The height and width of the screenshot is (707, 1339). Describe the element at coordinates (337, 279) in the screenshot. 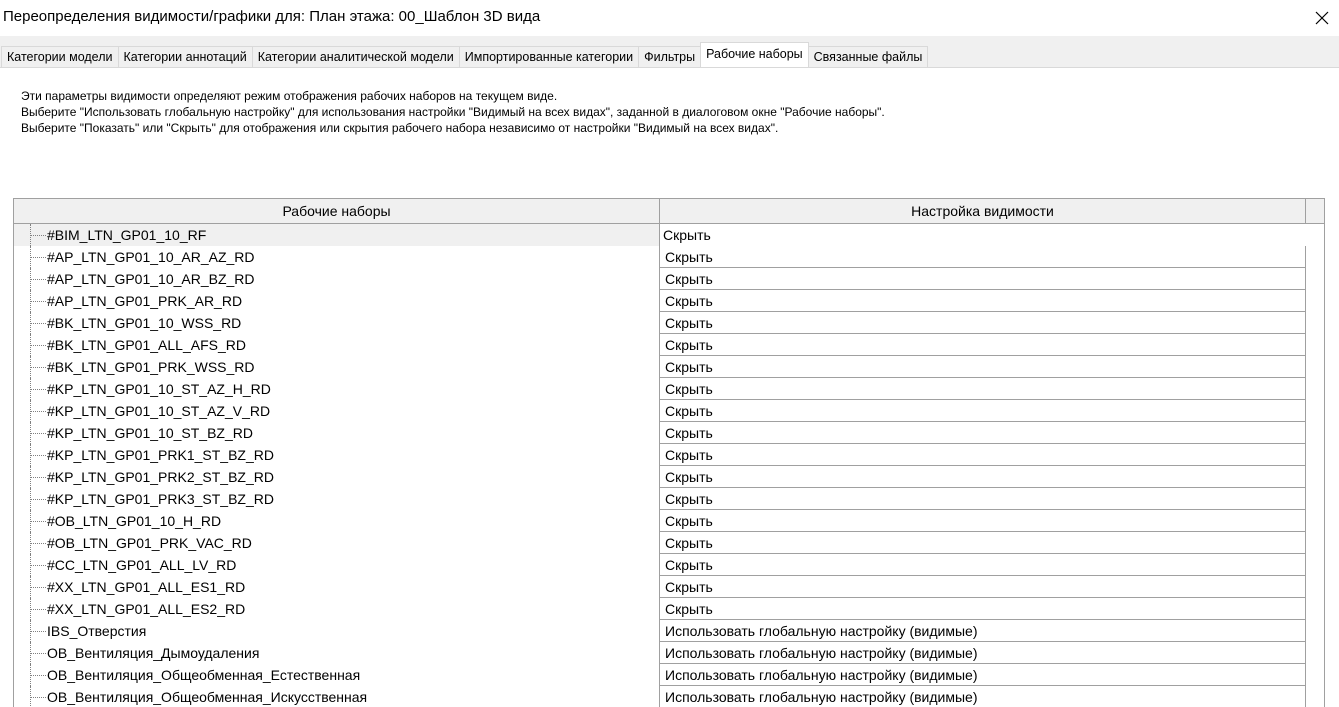

I see `workset-name-cell: #AP_LTN_GP01_10_AR_BZ_RD` at that location.